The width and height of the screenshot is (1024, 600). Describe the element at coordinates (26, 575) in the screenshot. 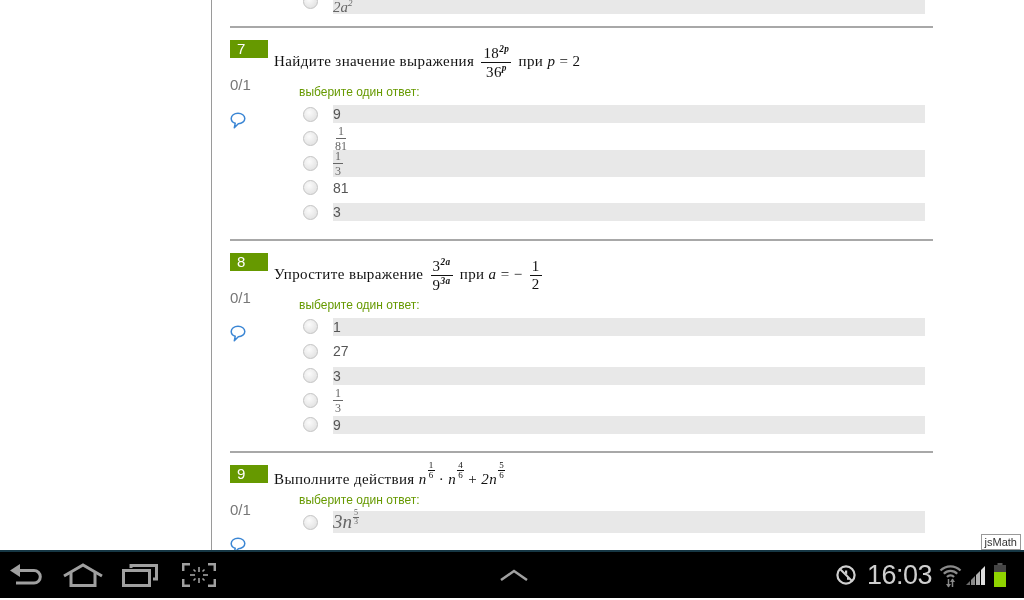

I see `back-icon` at that location.